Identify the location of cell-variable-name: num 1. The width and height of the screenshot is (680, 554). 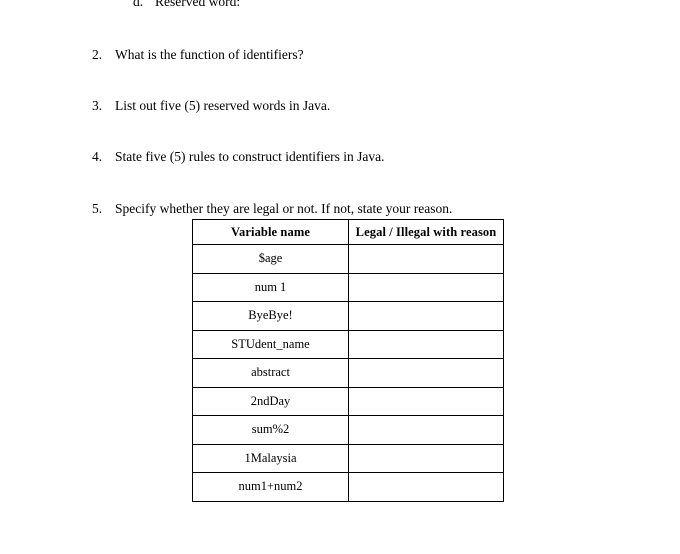
(270, 287).